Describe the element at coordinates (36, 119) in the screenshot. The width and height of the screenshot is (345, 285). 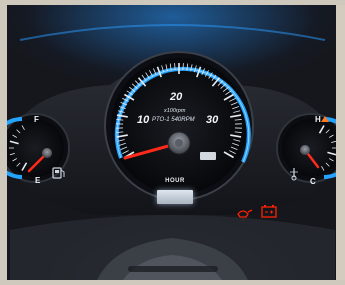
I see `fuel-full-label: F` at that location.